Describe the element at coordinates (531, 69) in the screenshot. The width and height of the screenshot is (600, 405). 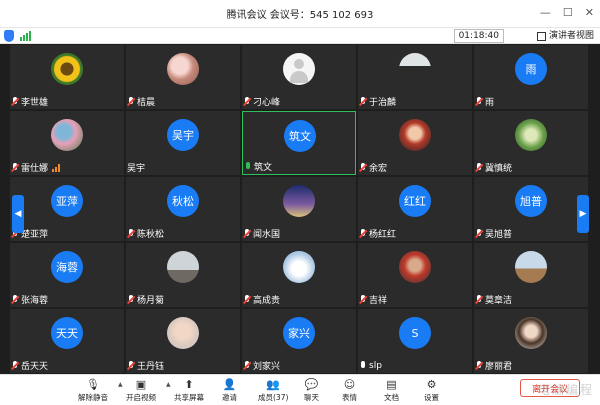
I see `participant-avatar: 雨` at that location.